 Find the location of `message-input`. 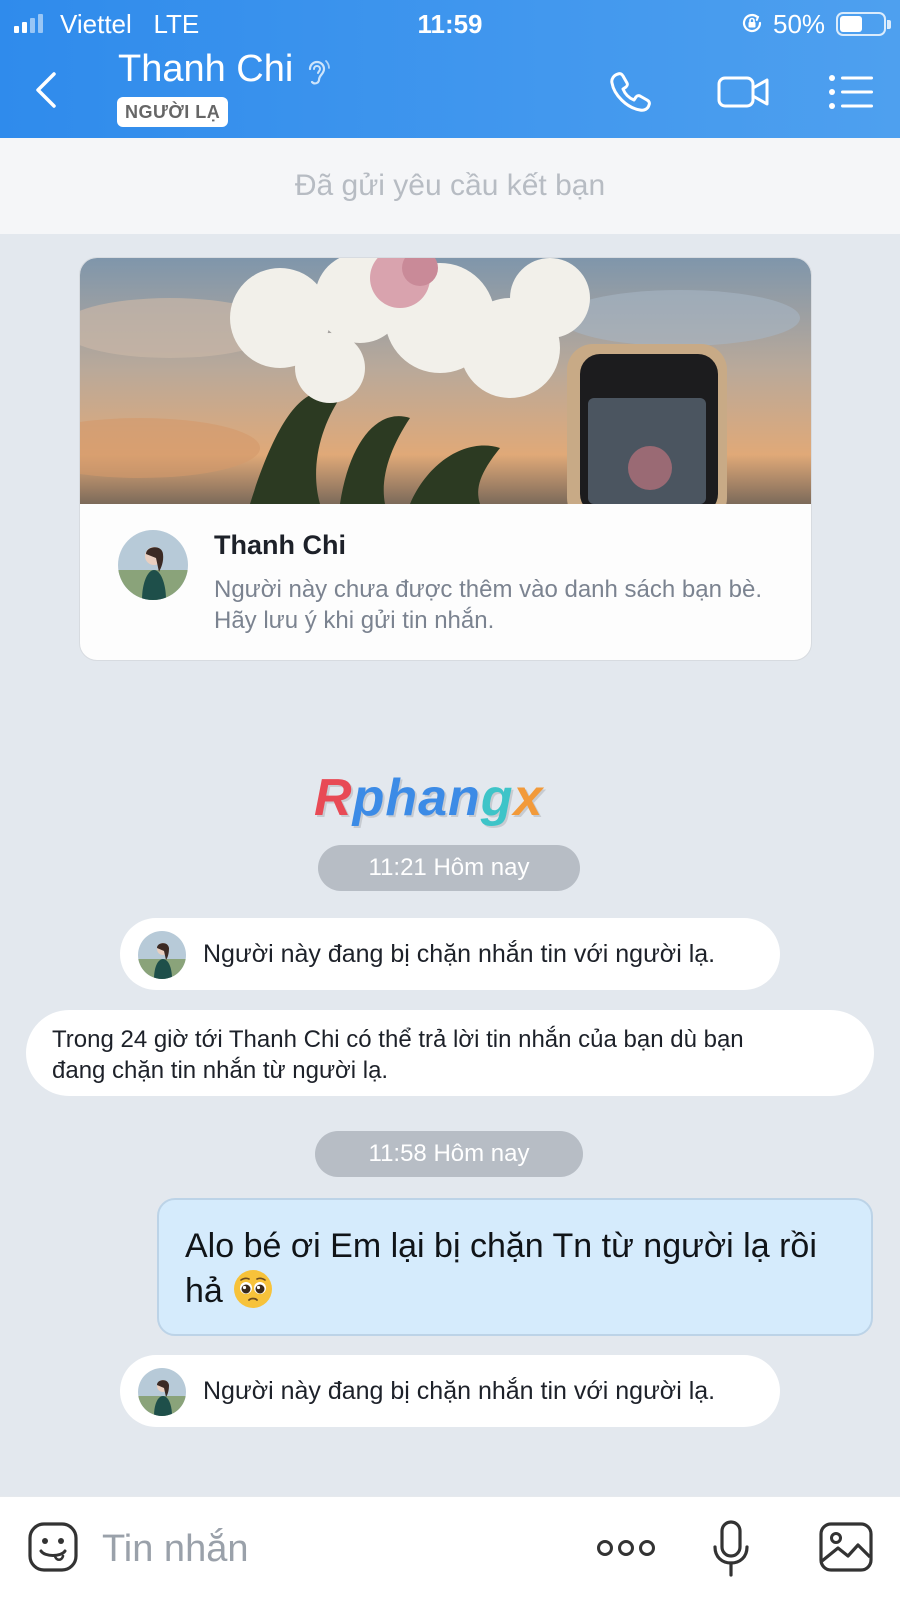

message-input is located at coordinates (322, 1549).